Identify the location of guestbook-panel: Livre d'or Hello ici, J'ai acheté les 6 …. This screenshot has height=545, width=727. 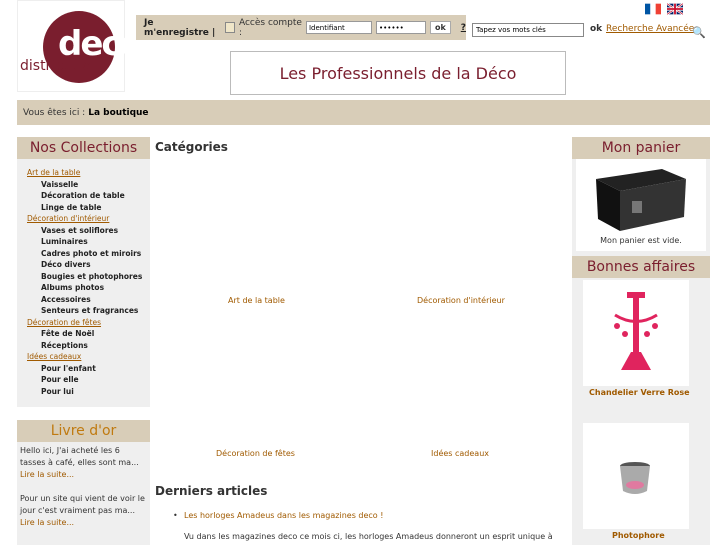
(83, 482).